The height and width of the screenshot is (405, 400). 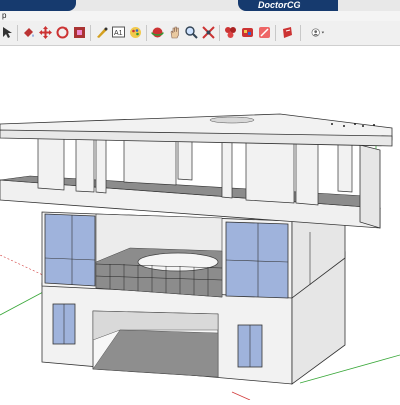 I want to click on move-icon, so click(x=45, y=32).